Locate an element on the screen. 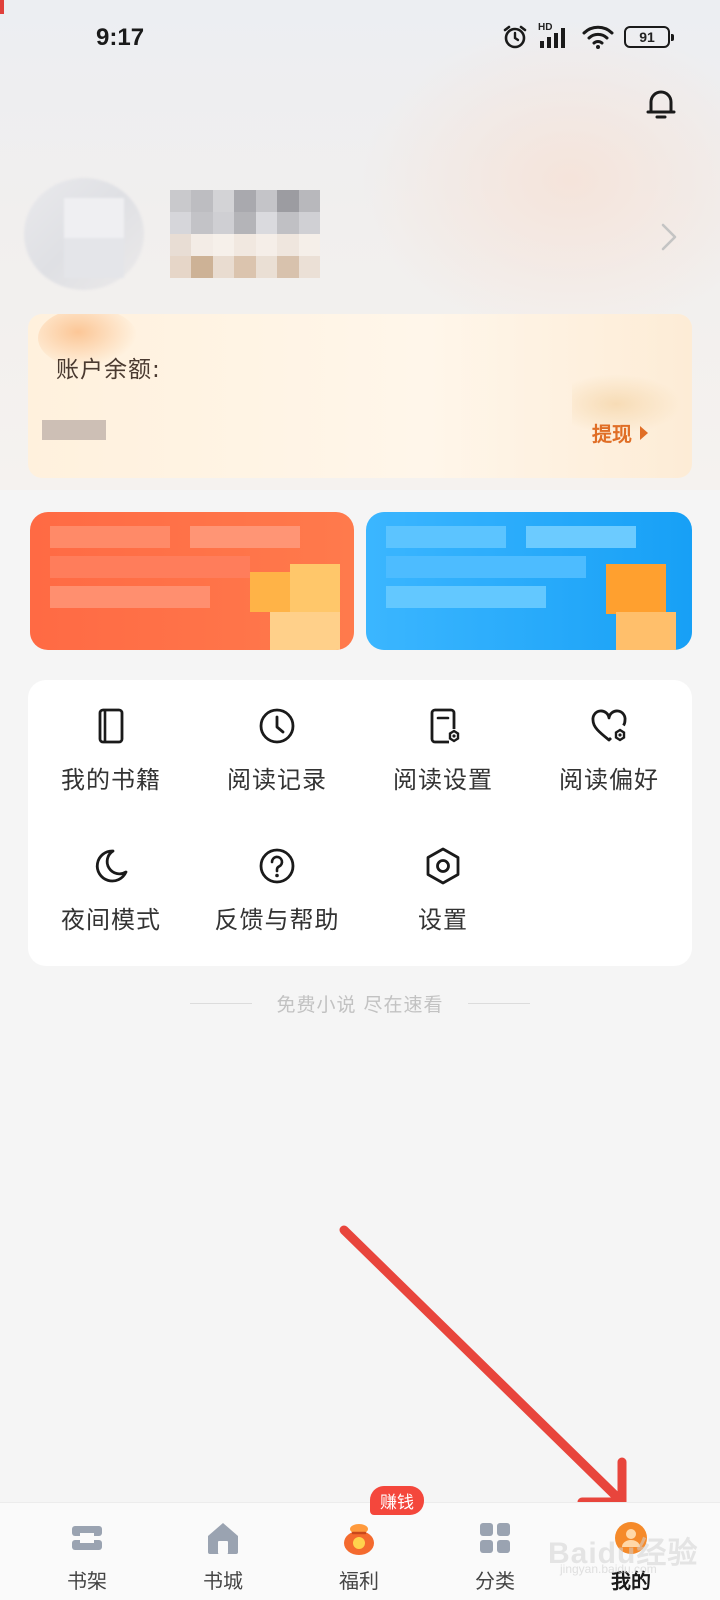  status-icons: HD 91 is located at coordinates (588, 36).